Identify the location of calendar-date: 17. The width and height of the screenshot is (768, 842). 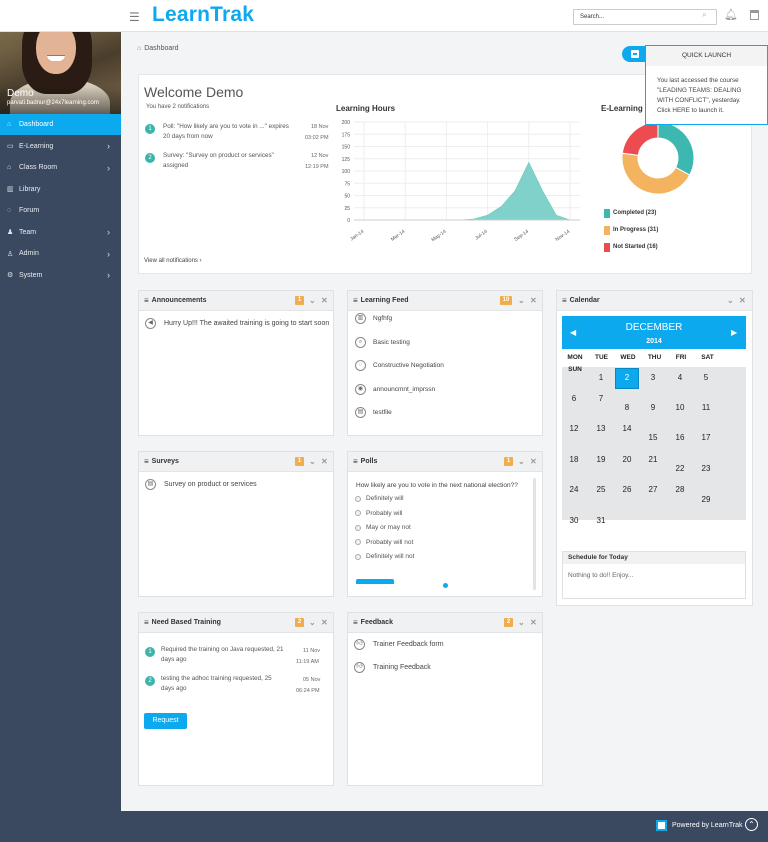
(706, 437).